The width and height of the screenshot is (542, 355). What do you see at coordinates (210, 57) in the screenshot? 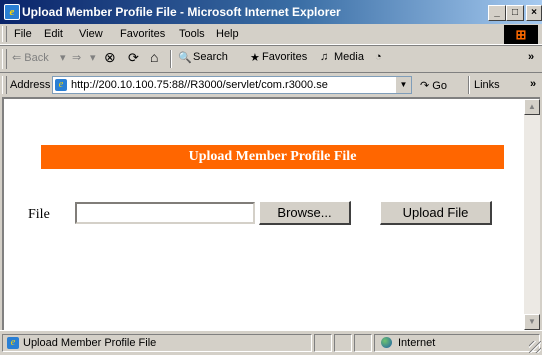
I see `search-button: Search` at bounding box center [210, 57].